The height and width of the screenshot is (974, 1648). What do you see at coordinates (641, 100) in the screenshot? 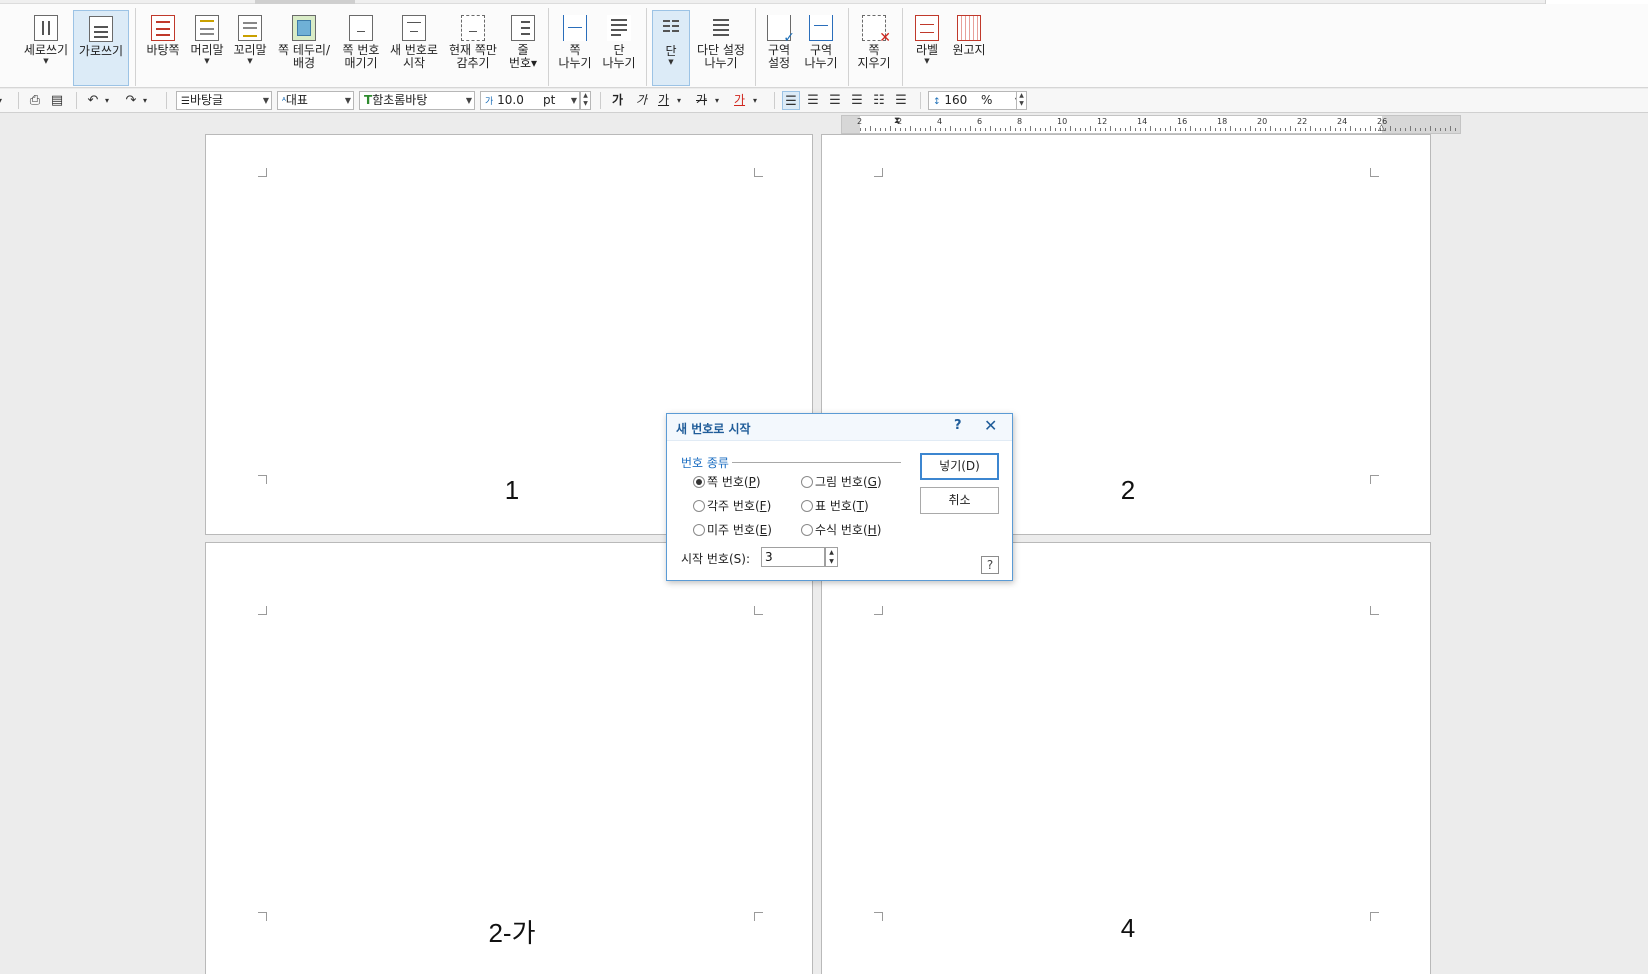
I see `italic-button: 가` at bounding box center [641, 100].